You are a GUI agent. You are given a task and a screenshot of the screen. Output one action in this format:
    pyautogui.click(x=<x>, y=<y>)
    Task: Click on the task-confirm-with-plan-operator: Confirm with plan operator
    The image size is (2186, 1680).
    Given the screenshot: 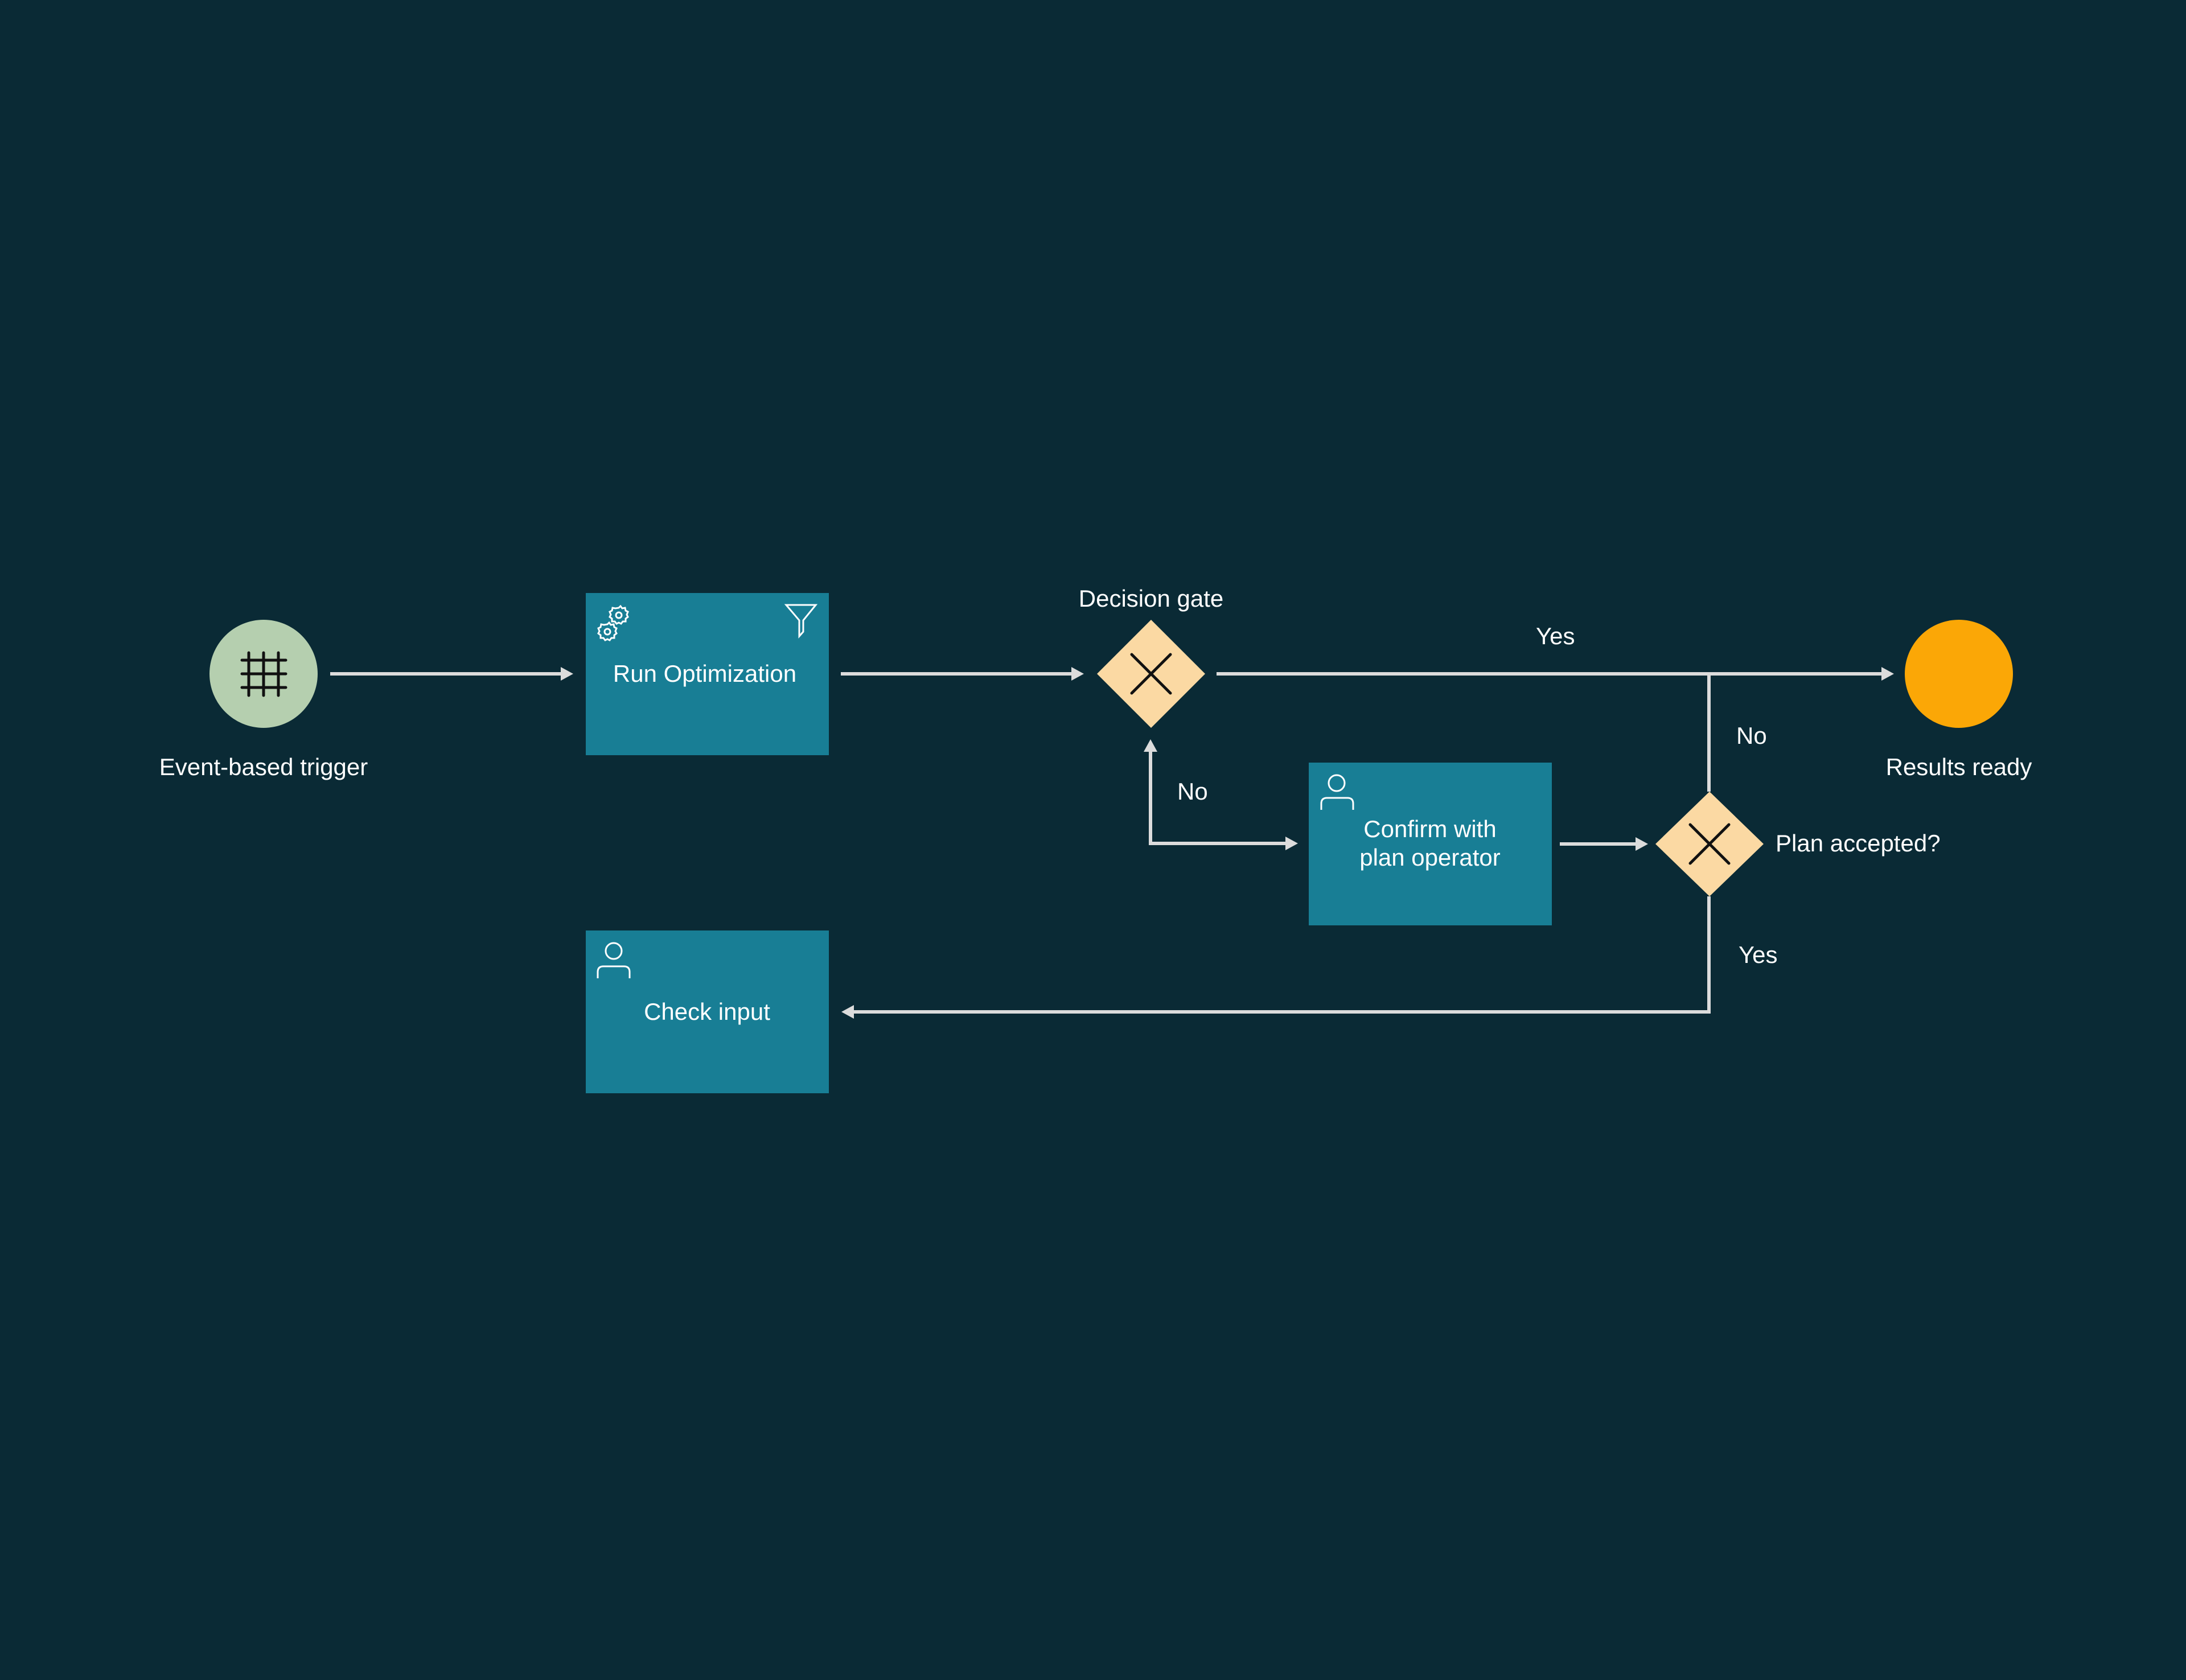 What is the action you would take?
    pyautogui.click(x=1430, y=844)
    